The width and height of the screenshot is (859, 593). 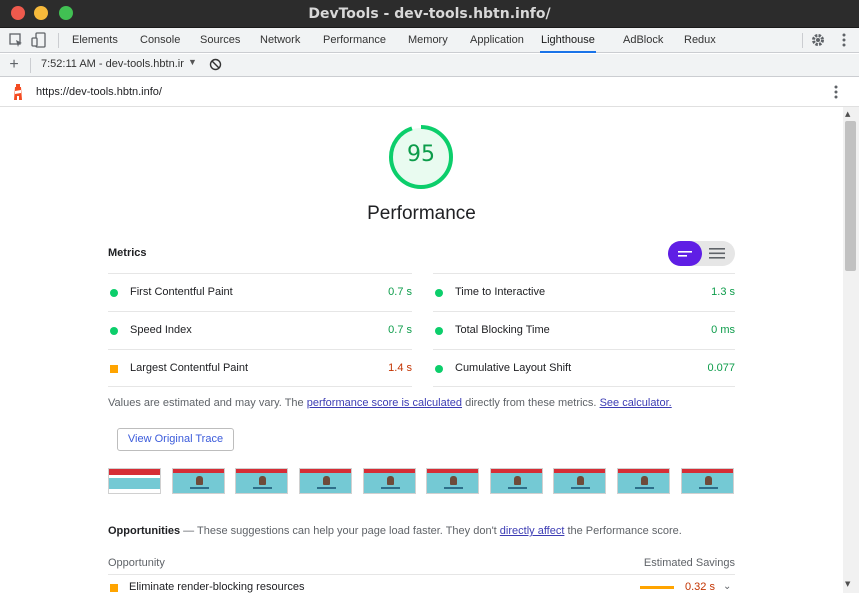 What do you see at coordinates (280, 40) in the screenshot?
I see `tab-network: Network` at bounding box center [280, 40].